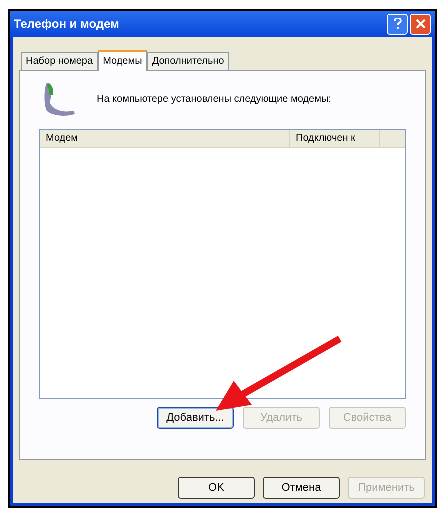 The width and height of the screenshot is (437, 508). What do you see at coordinates (335, 138) in the screenshot?
I see `column-header: Подключен к` at bounding box center [335, 138].